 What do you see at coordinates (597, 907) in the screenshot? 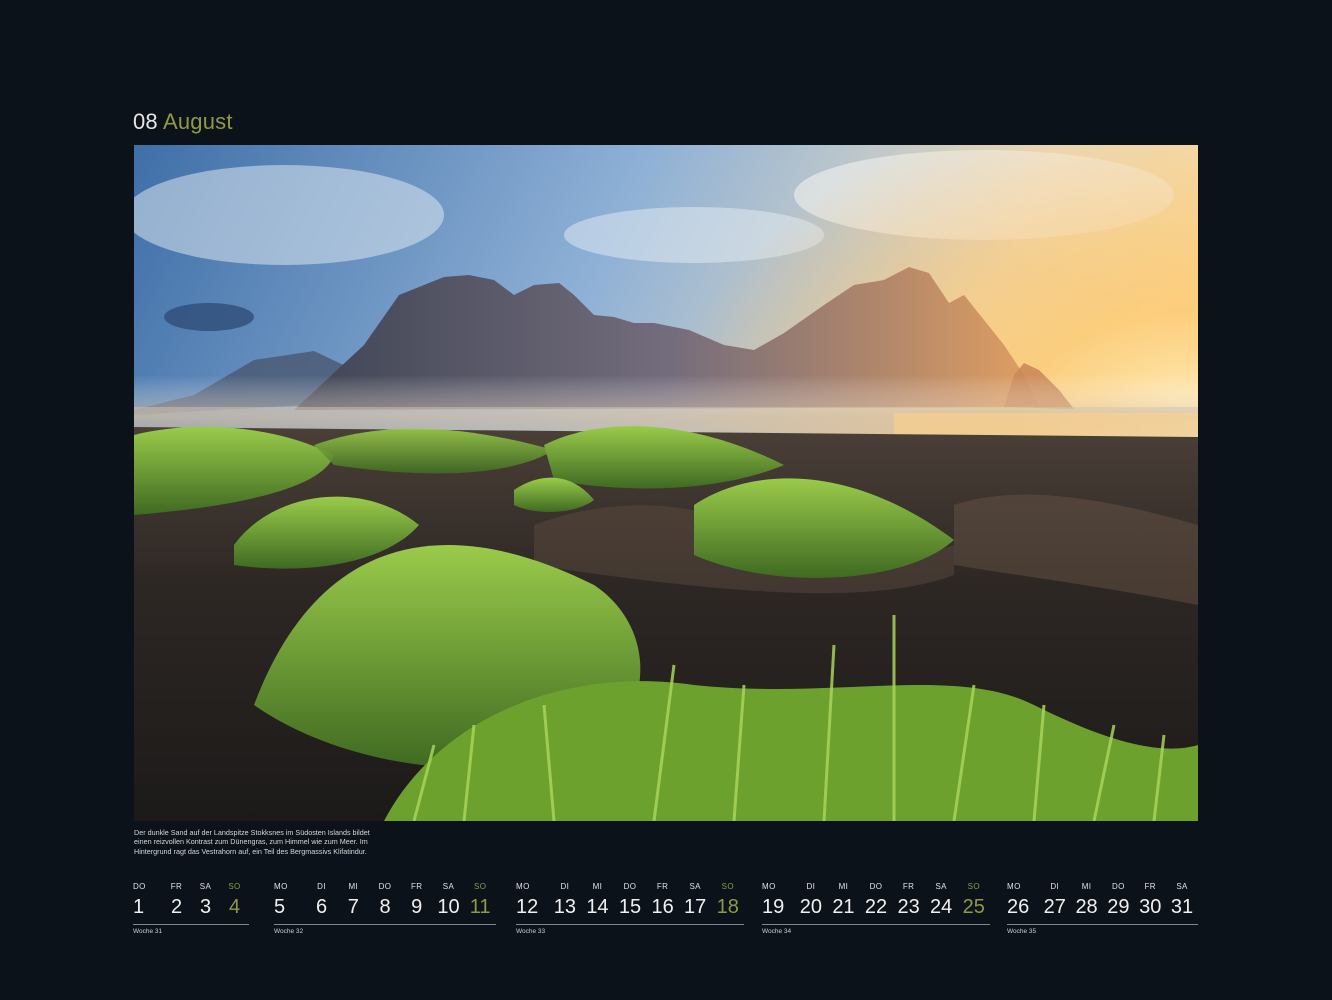
I see `day-number: 14` at bounding box center [597, 907].